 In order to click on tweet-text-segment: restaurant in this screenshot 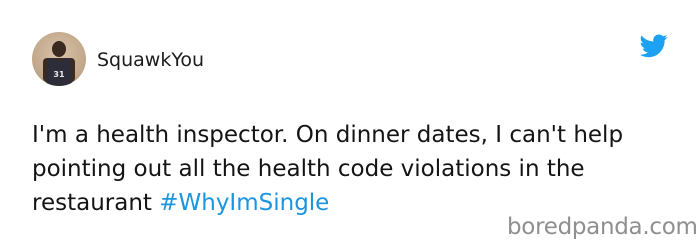, I will do `click(96, 203)`.